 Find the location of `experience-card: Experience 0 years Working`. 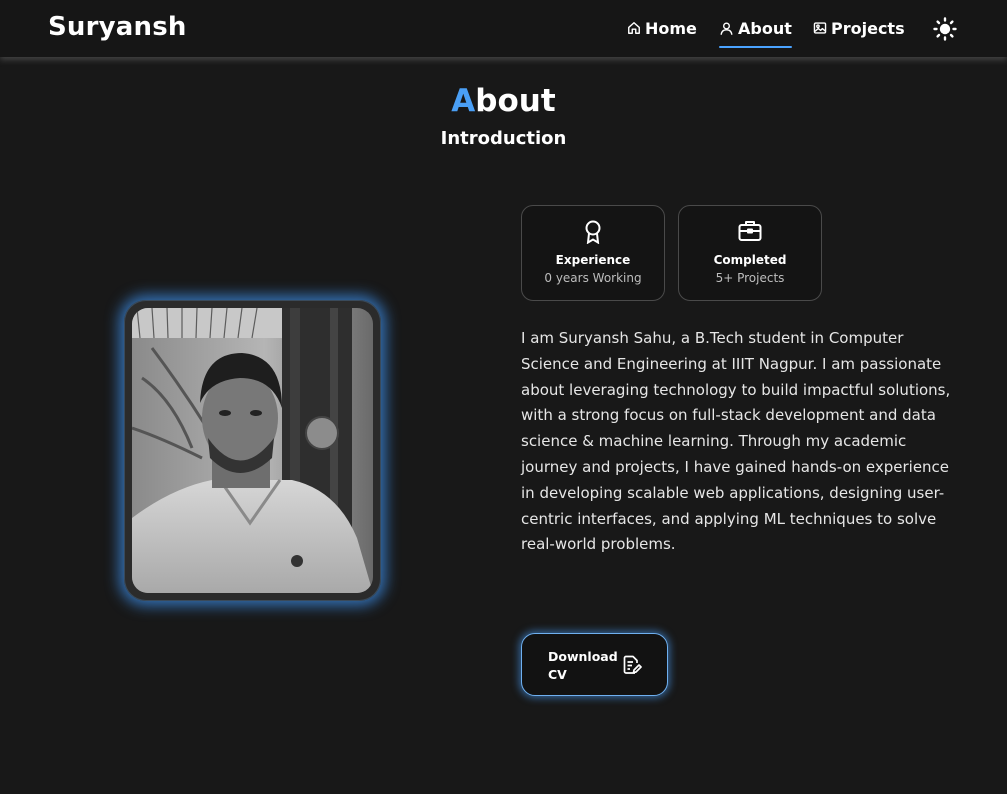

experience-card: Experience 0 years Working is located at coordinates (593, 253).